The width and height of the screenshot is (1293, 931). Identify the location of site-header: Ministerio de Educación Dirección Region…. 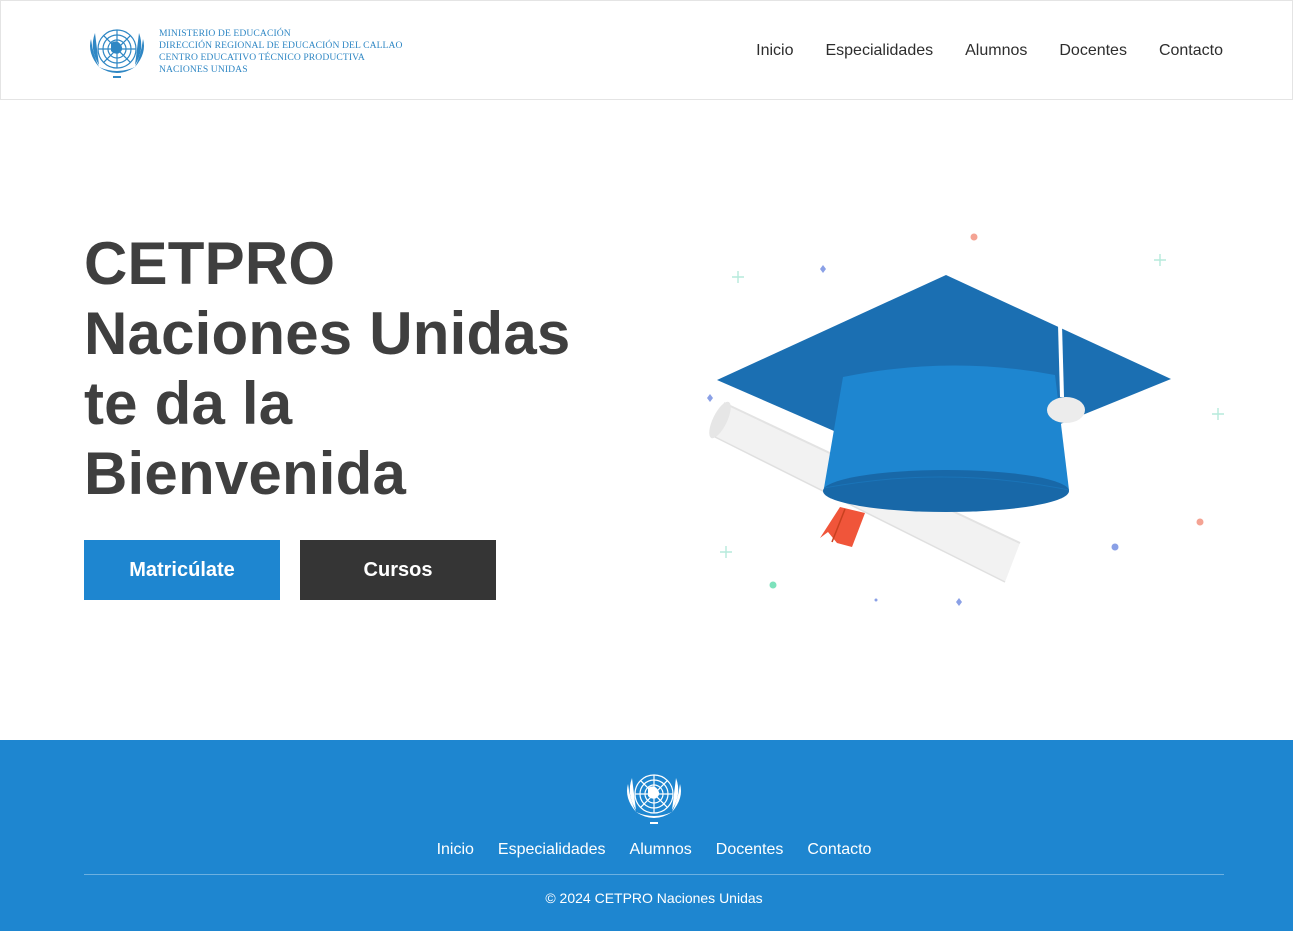
(646, 50).